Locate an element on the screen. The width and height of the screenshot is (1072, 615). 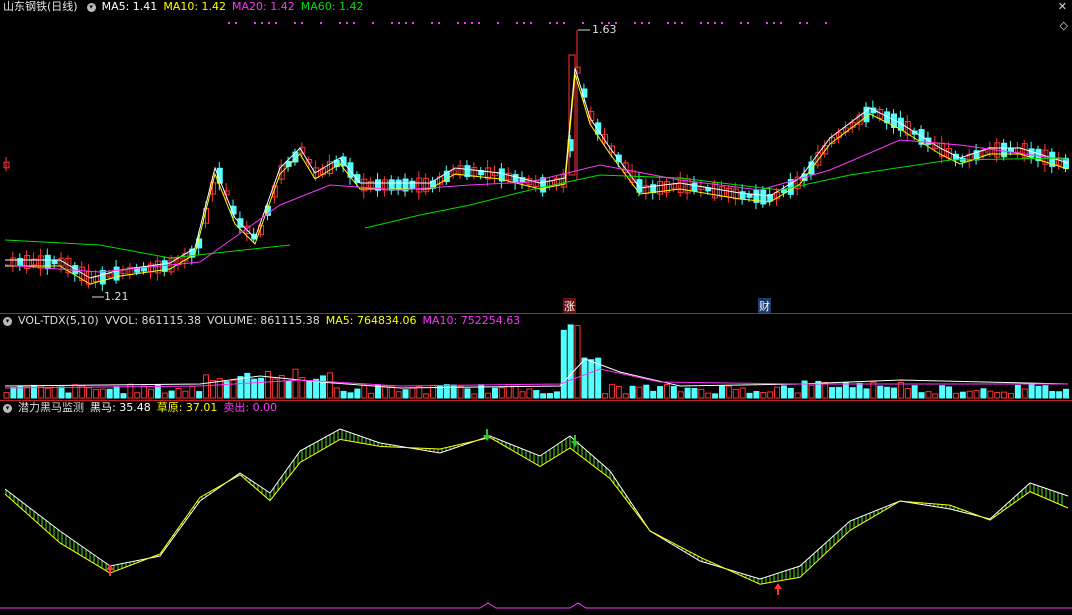
event-cai-tag: 财 is located at coordinates (764, 306).